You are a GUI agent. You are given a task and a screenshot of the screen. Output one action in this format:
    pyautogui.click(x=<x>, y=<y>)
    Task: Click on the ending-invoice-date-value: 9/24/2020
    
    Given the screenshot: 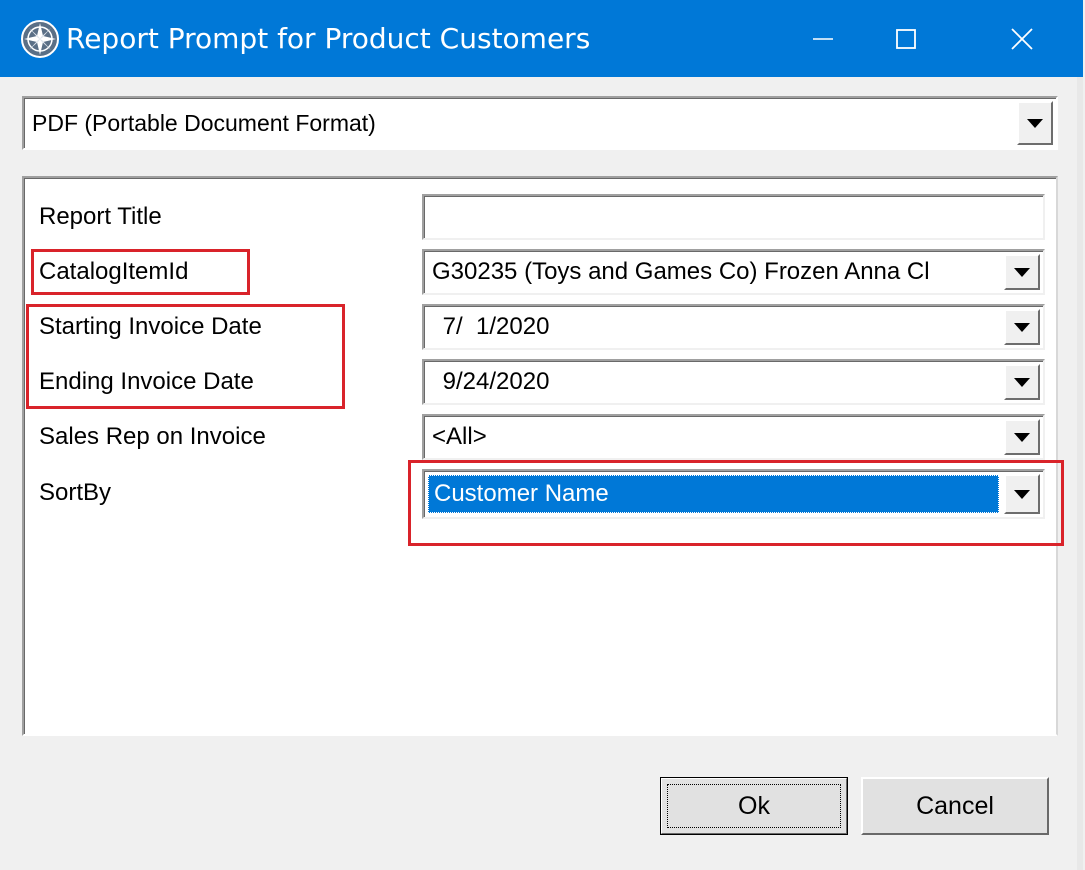 What is the action you would take?
    pyautogui.click(x=493, y=381)
    